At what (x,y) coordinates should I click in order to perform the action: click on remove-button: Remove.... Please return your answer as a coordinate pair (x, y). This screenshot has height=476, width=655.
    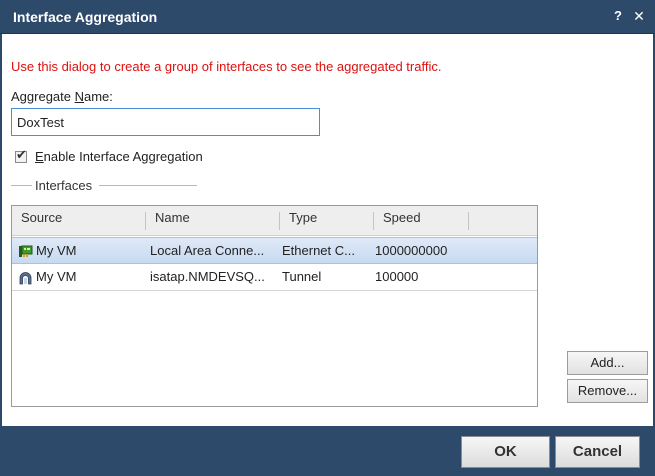
    Looking at the image, I should click on (607, 391).